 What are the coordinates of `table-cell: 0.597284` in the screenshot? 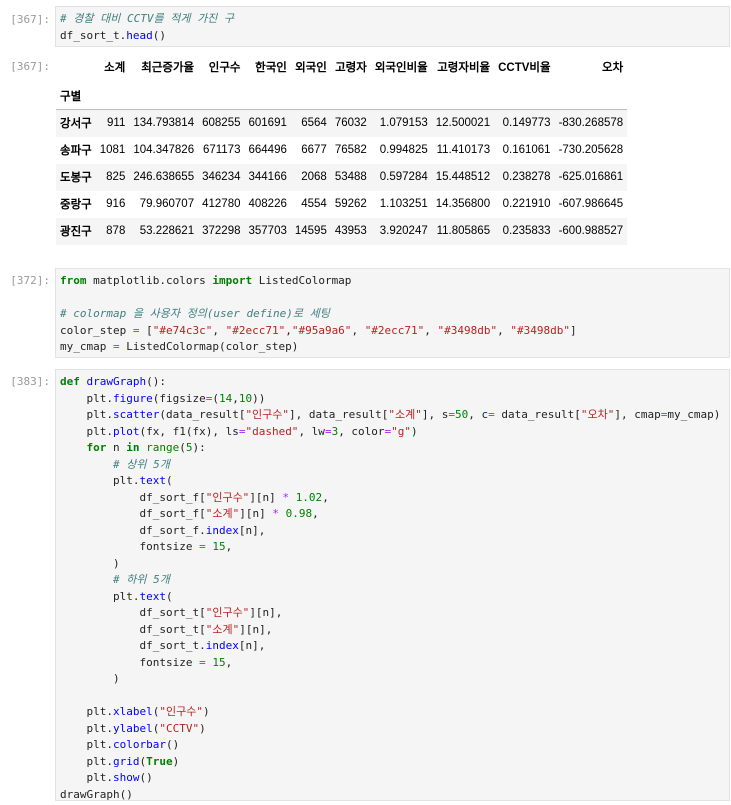 It's located at (403, 177).